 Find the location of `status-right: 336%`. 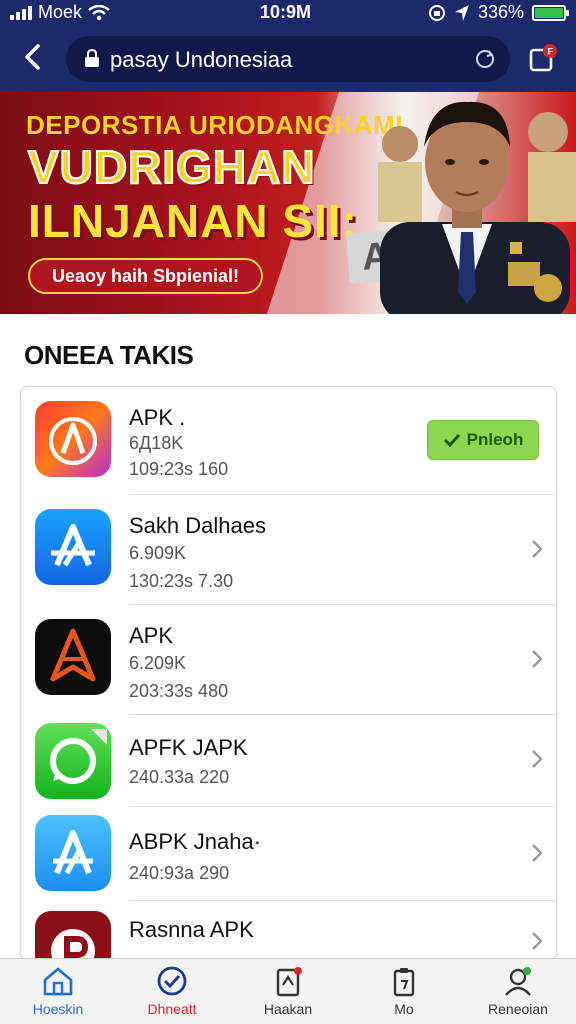

status-right: 336% is located at coordinates (498, 12).